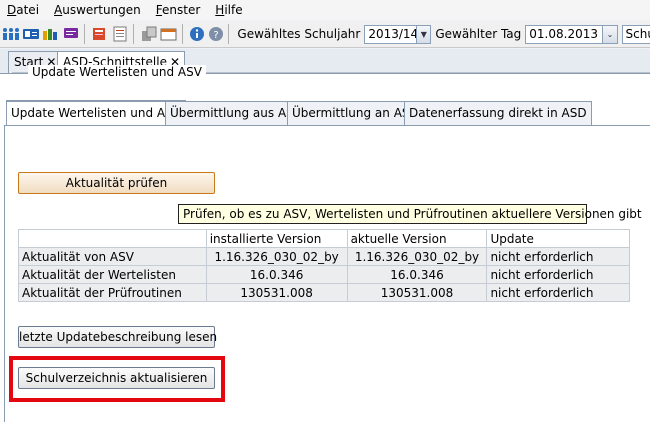 Image resolution: width=650 pixels, height=422 pixels. Describe the element at coordinates (498, 113) in the screenshot. I see `tab-datenerfassung: Datenerfassung direkt in ASD` at that location.